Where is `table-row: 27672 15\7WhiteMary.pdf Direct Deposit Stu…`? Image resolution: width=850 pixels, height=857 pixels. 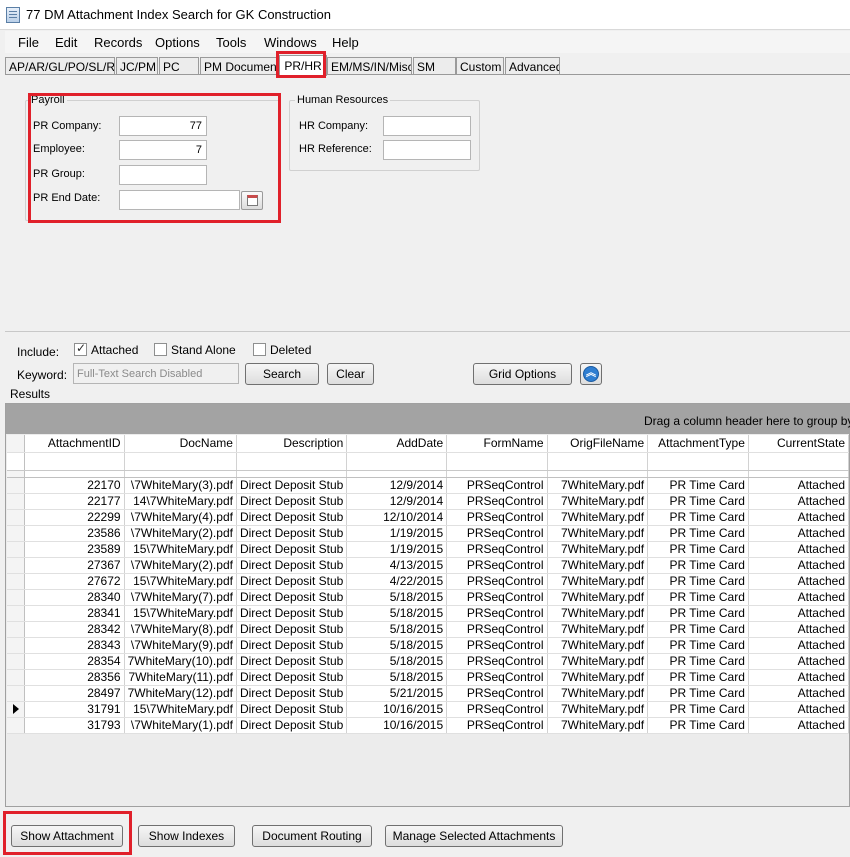 table-row: 27672 15\7WhiteMary.pdf Direct Deposit Stu… is located at coordinates (428, 581).